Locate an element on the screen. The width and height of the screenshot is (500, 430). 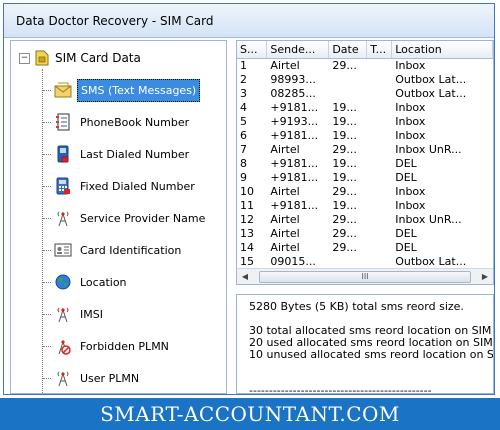
banner-text: SMART-ACCOUNTANT.COM is located at coordinates (250, 414).